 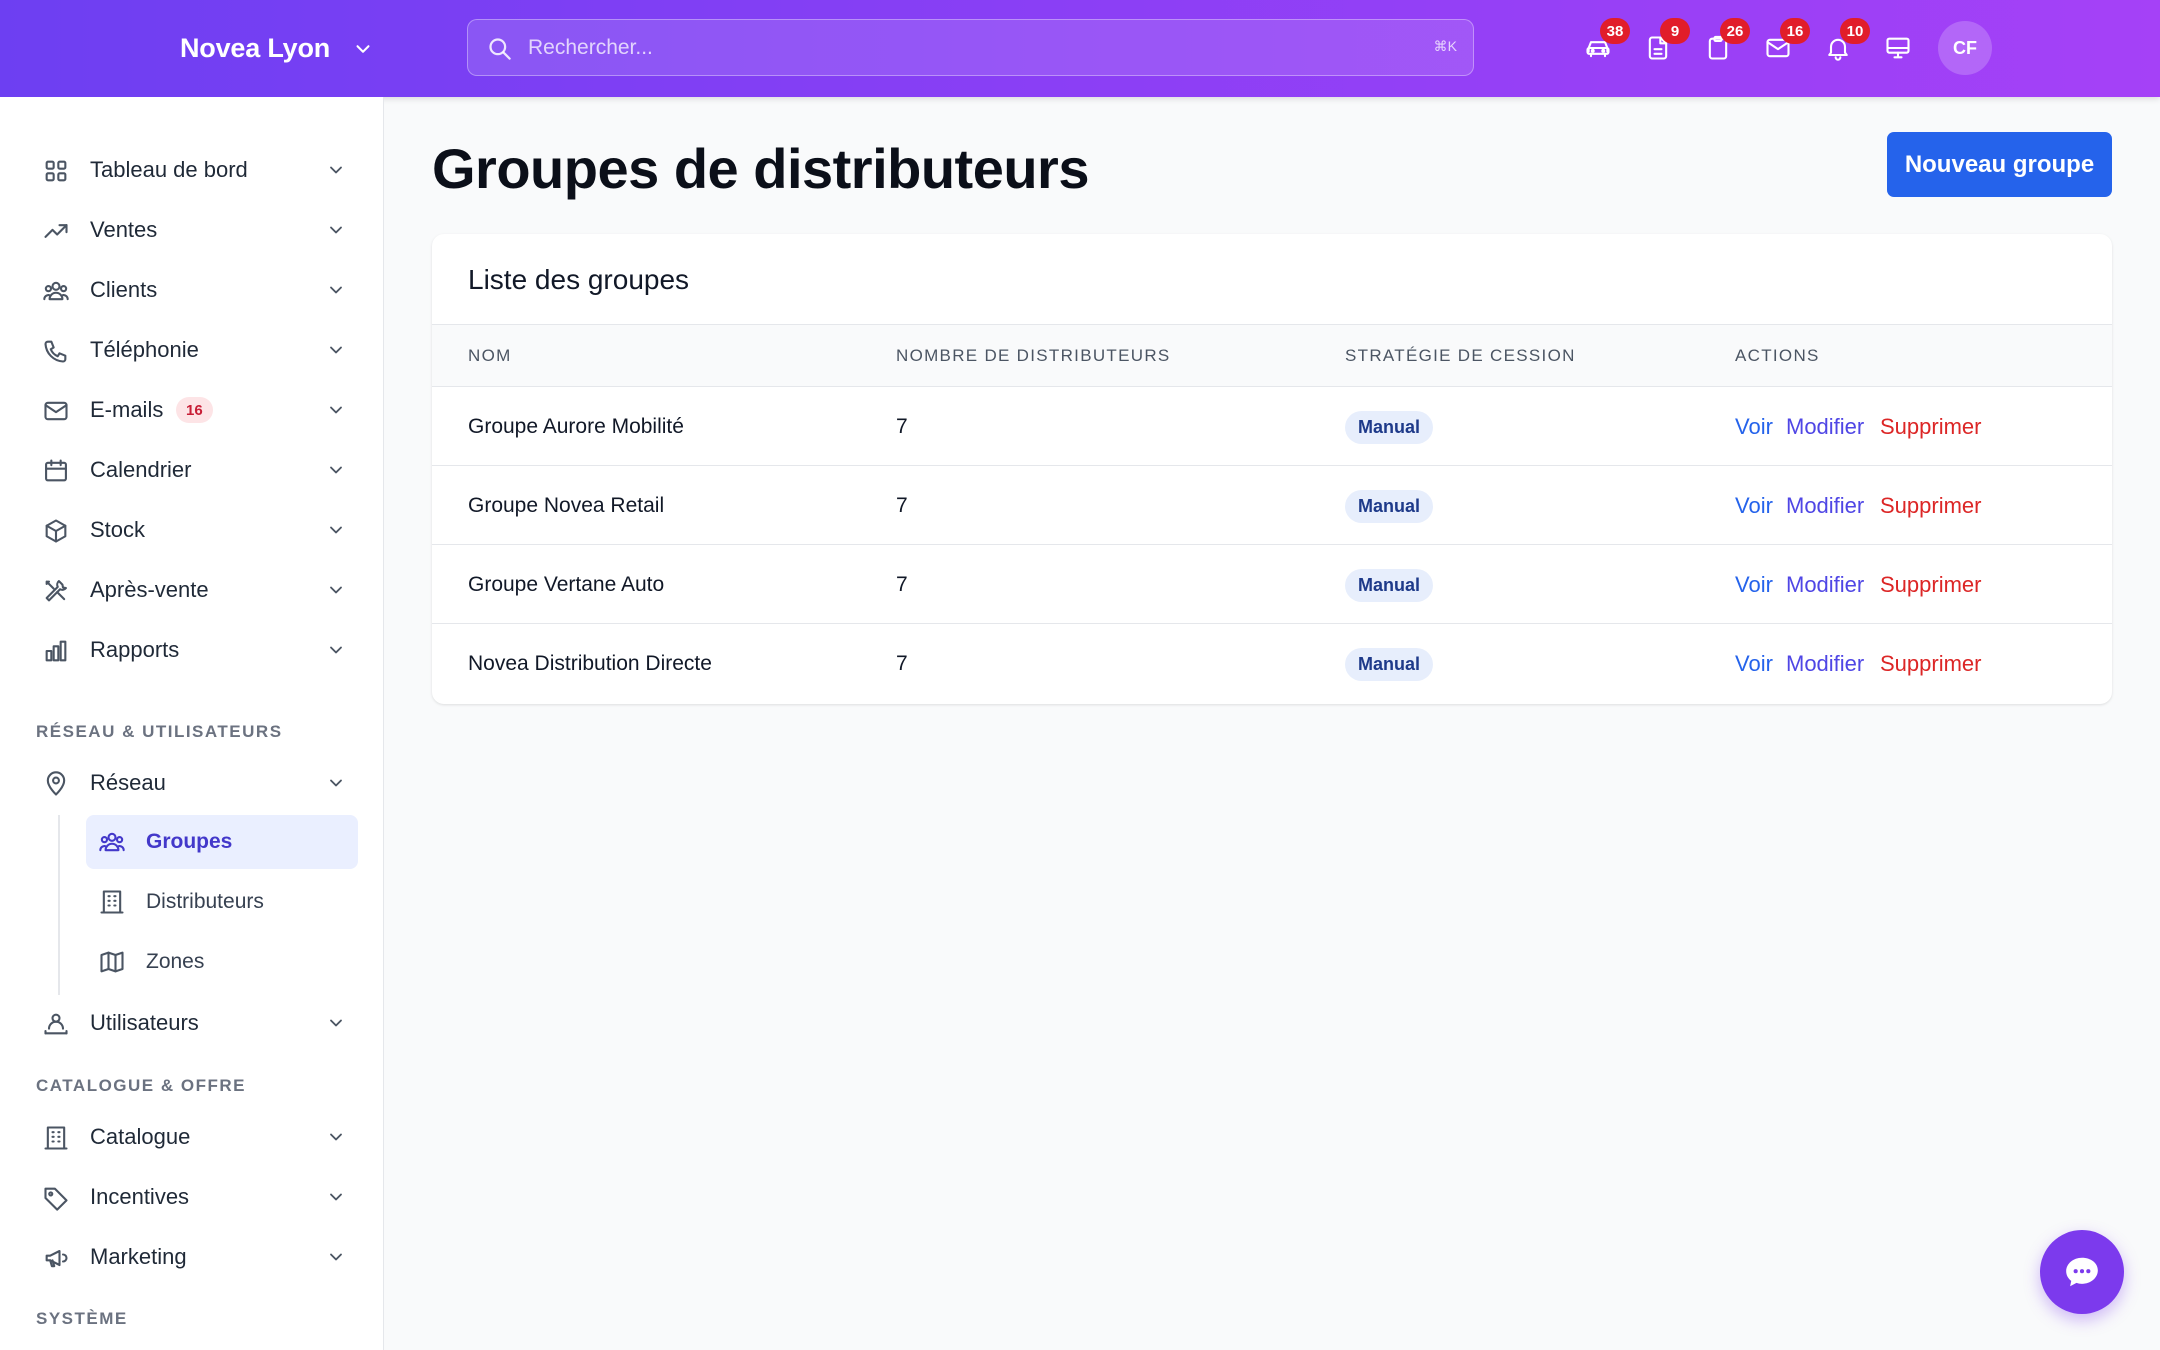 What do you see at coordinates (761, 168) in the screenshot?
I see `page-title: Groupes de distributeurs` at bounding box center [761, 168].